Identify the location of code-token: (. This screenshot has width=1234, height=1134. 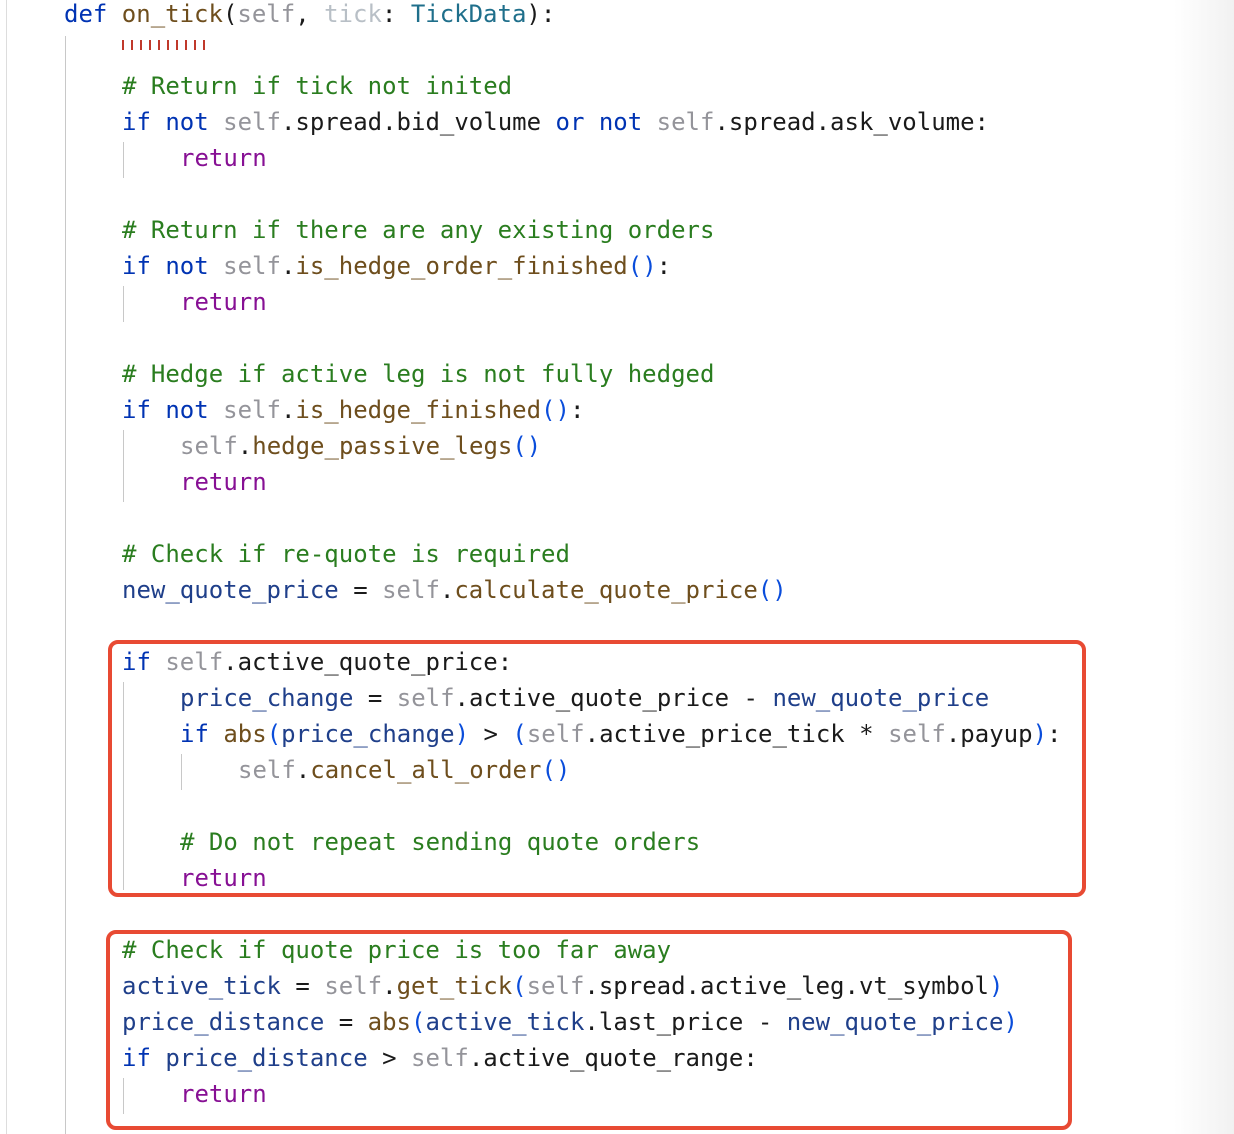
(230, 14).